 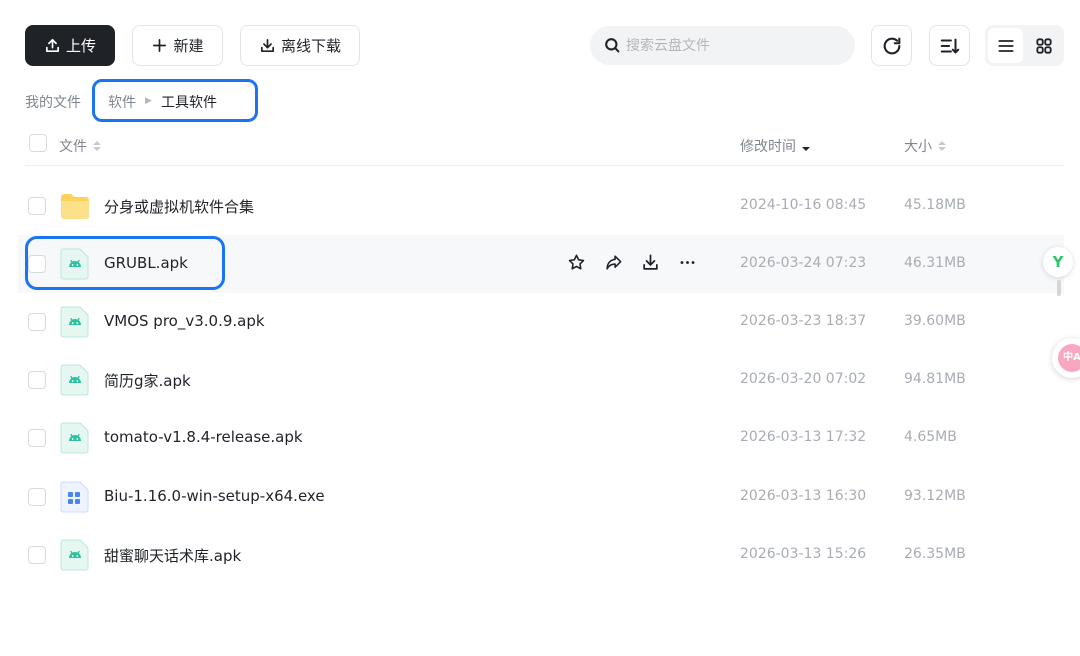 What do you see at coordinates (803, 205) in the screenshot?
I see `modified-time: 2024-10-16 08:45` at bounding box center [803, 205].